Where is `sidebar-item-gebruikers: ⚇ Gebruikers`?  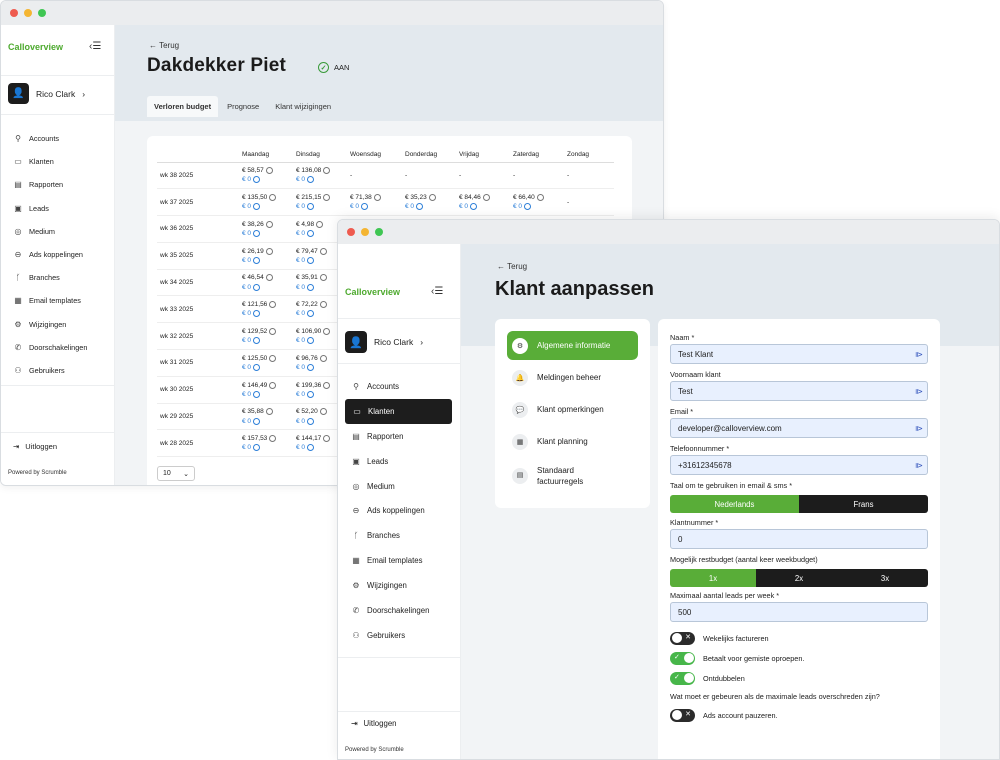 sidebar-item-gebruikers: ⚇ Gebruikers is located at coordinates (57, 370).